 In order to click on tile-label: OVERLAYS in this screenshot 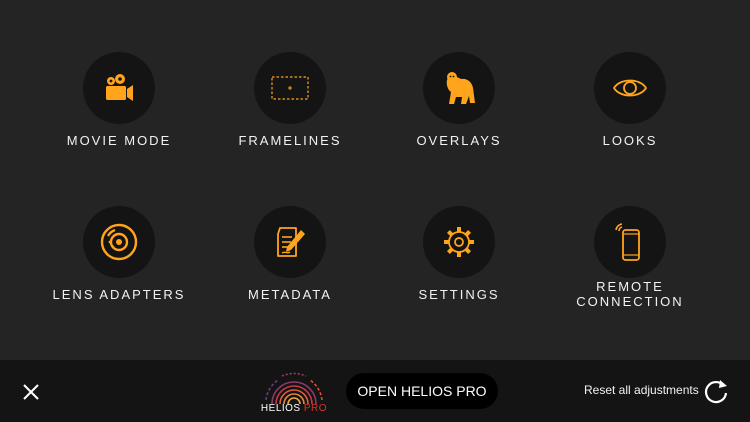, I will do `click(459, 140)`.